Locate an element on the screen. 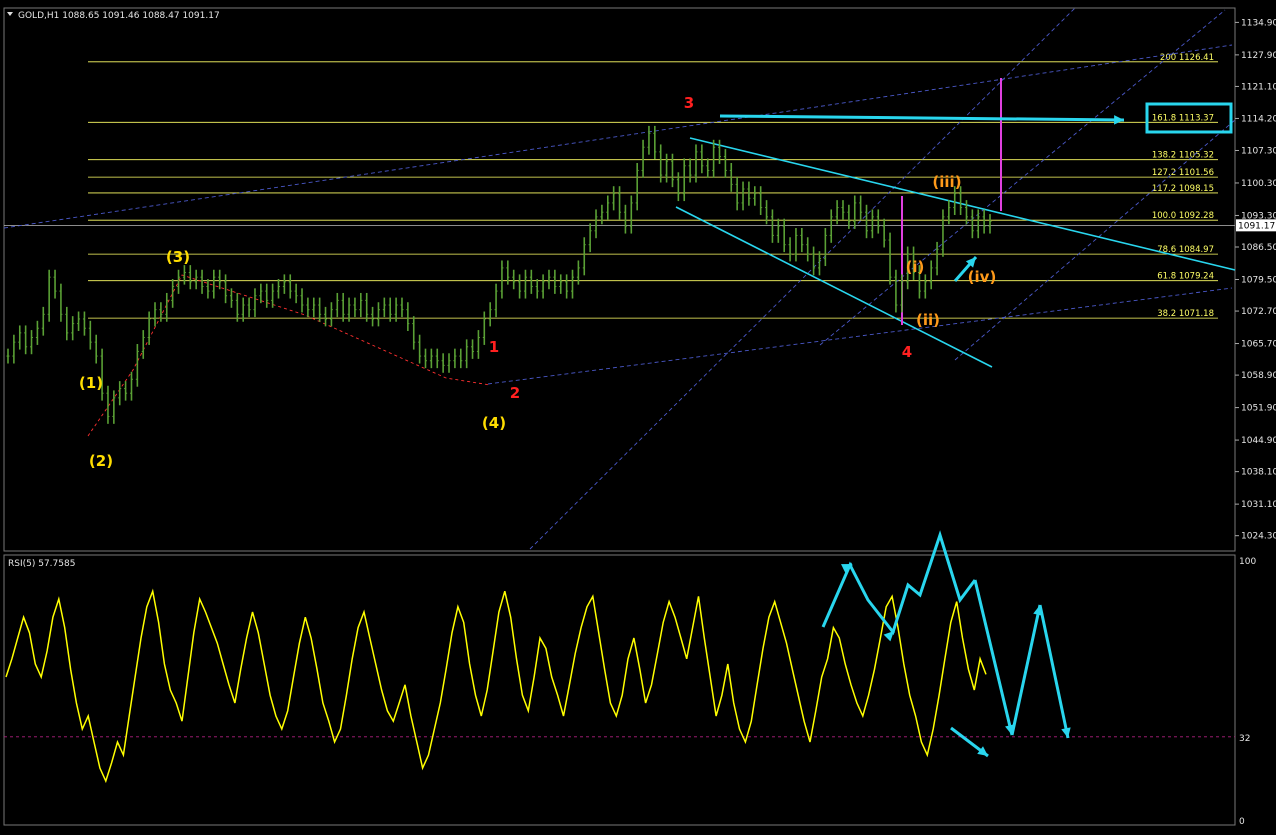  wave-label-intermediate: (1) is located at coordinates (91, 383).